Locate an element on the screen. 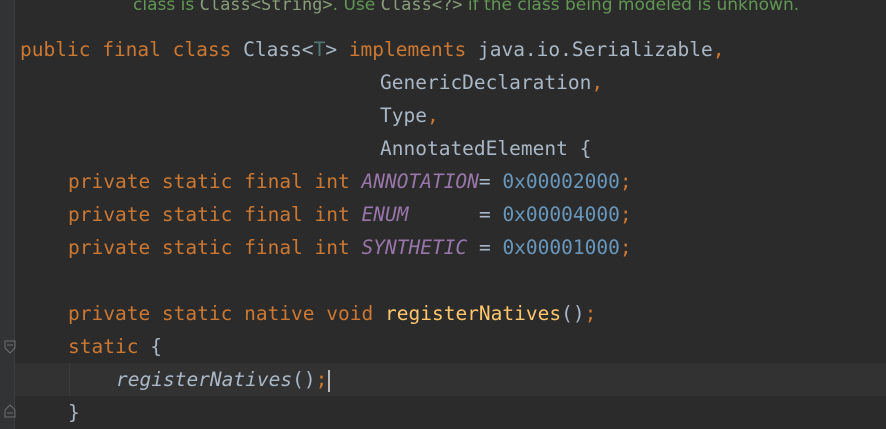 The image size is (886, 429). field-name: SYNTHETIC is located at coordinates (414, 247).